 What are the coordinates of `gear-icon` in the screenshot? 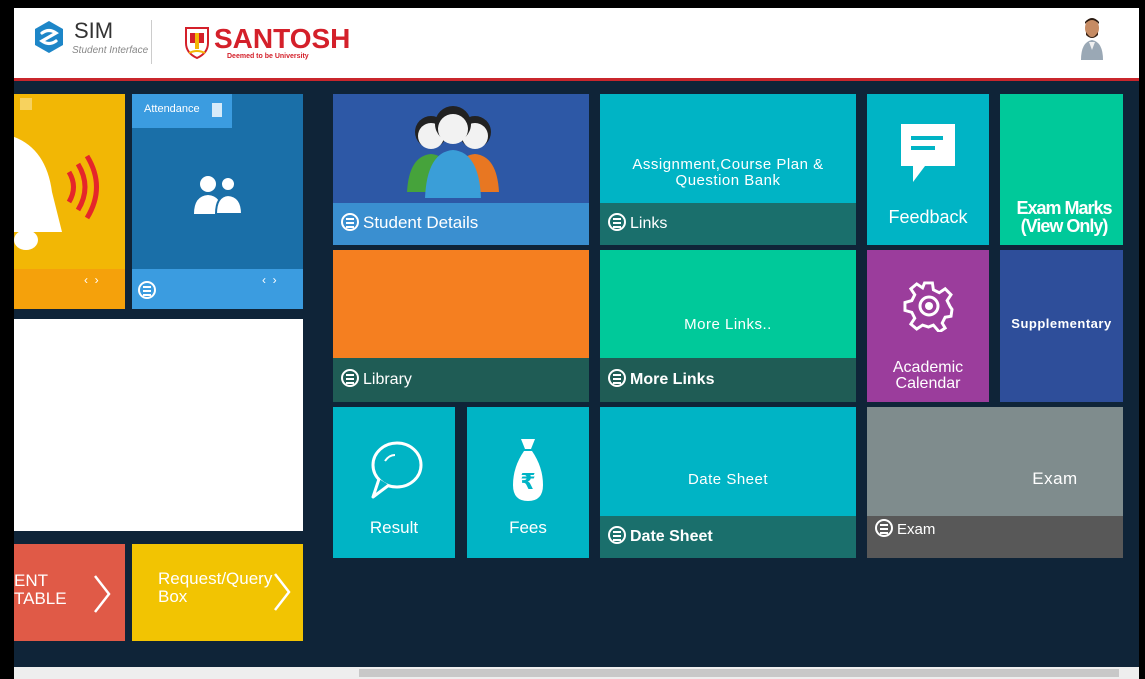 It's located at (928, 306).